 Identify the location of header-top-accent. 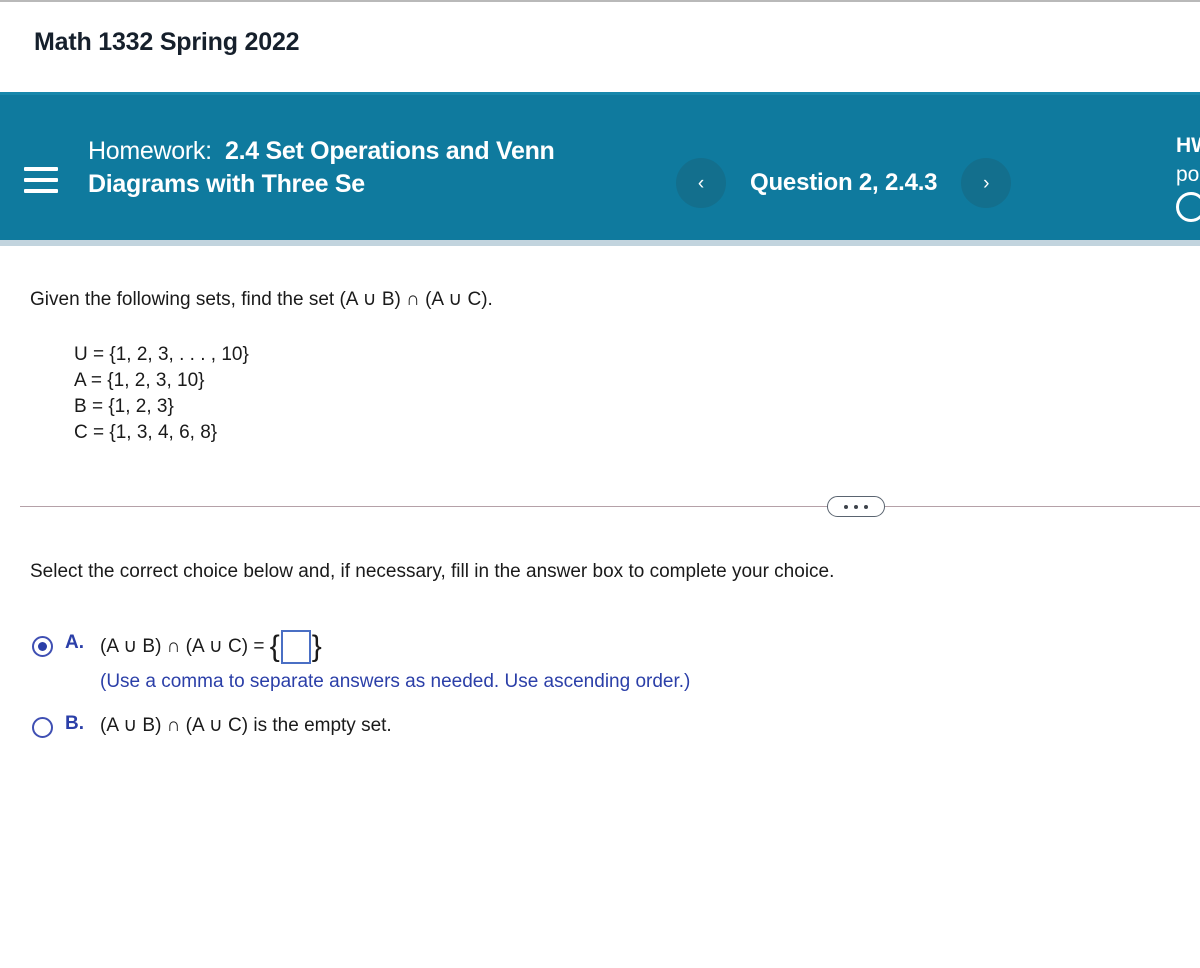
(600, 93).